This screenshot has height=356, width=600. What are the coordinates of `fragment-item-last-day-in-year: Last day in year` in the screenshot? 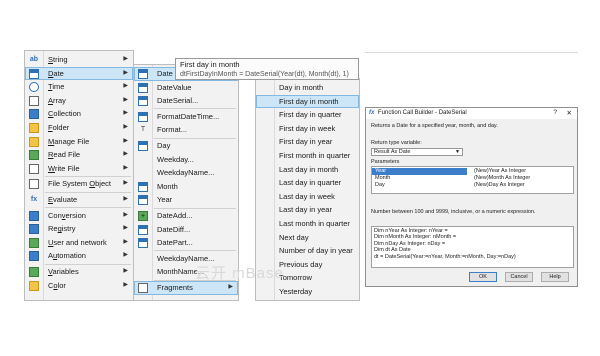 It's located at (307, 210).